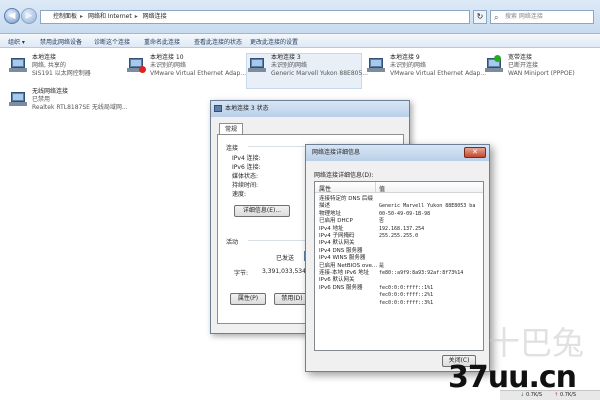  What do you see at coordinates (41, 99) in the screenshot?
I see `connection-status: 已禁用` at bounding box center [41, 99].